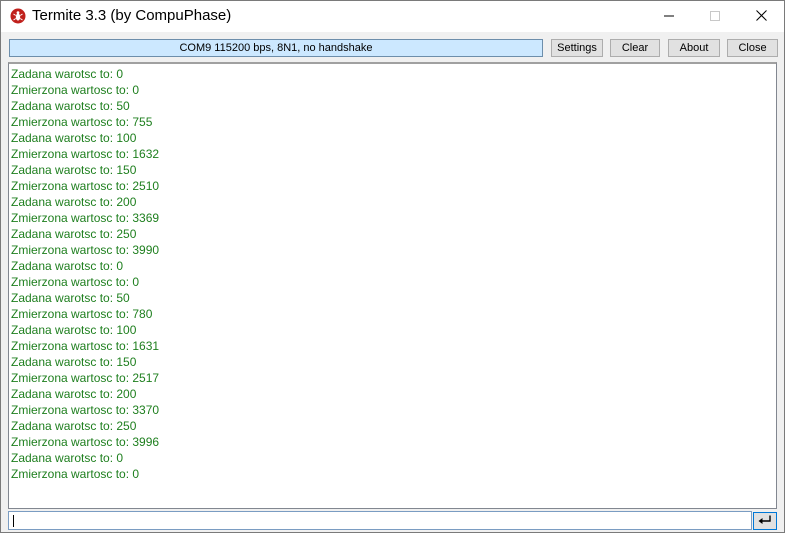 The height and width of the screenshot is (533, 785). What do you see at coordinates (752, 48) in the screenshot?
I see `close-button: Close` at bounding box center [752, 48].